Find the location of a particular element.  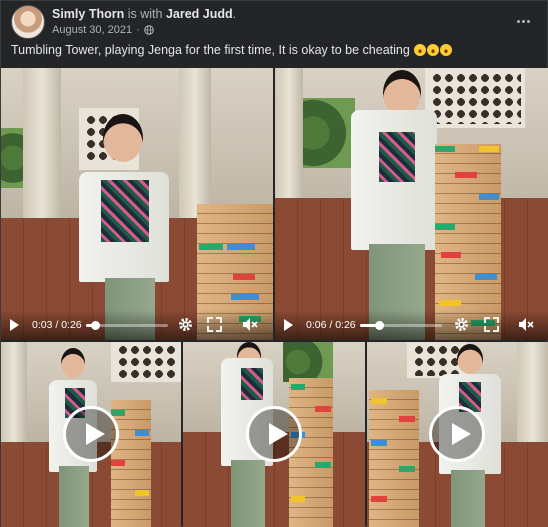

video-time: 0:06 / 0:26 is located at coordinates (331, 325).